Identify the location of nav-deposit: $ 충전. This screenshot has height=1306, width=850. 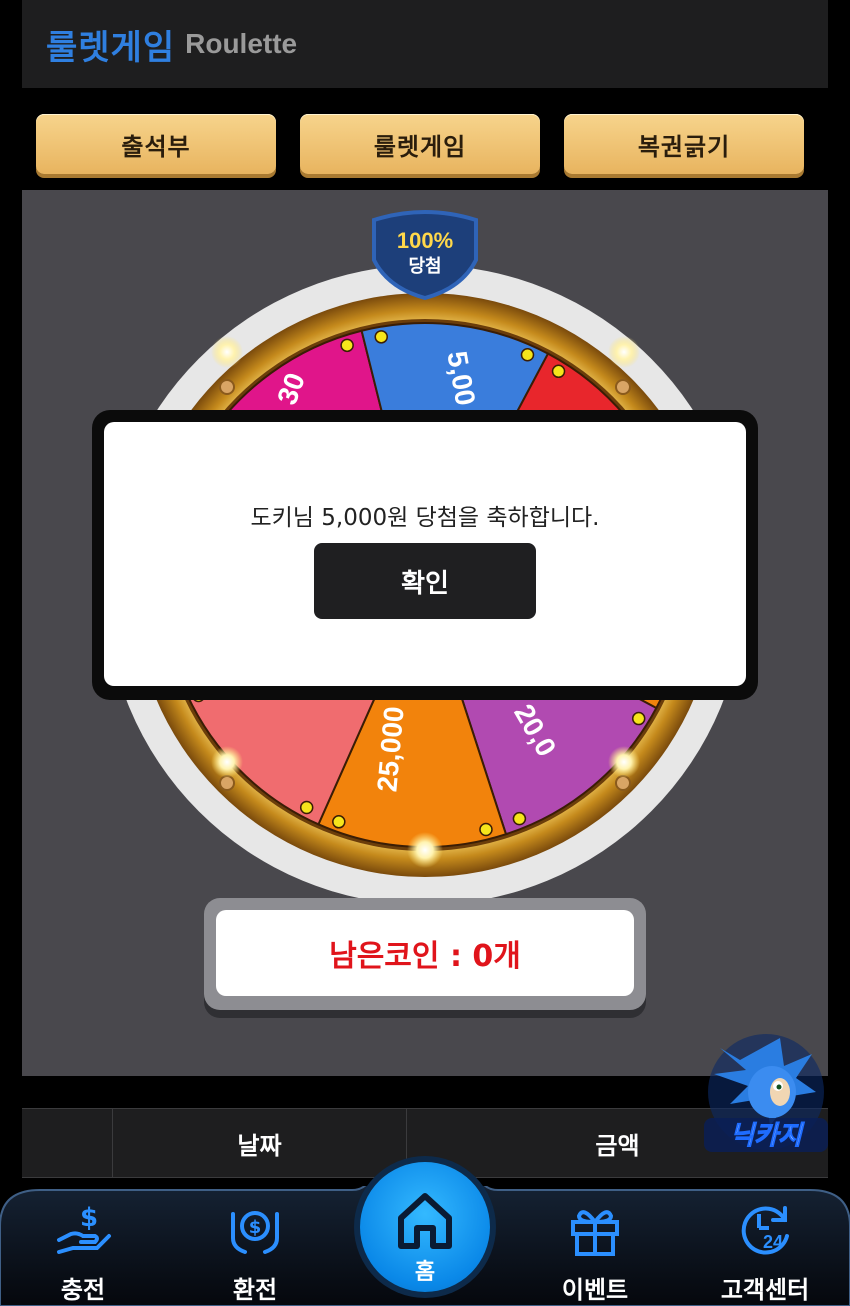
(83, 1248).